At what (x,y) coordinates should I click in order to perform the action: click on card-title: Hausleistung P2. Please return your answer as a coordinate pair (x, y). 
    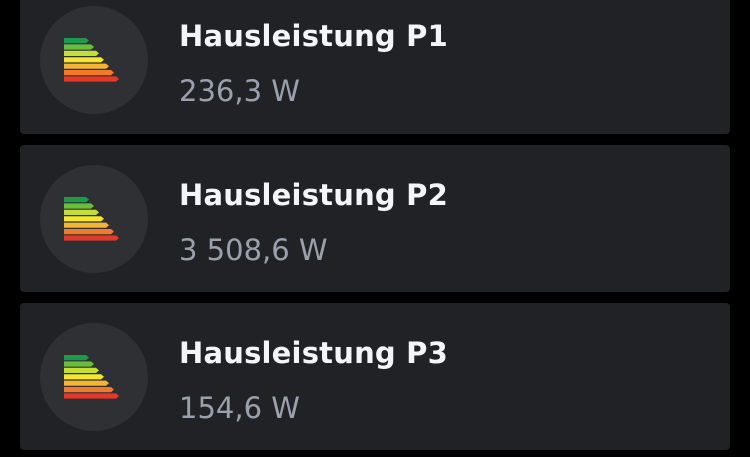
    Looking at the image, I should click on (313, 195).